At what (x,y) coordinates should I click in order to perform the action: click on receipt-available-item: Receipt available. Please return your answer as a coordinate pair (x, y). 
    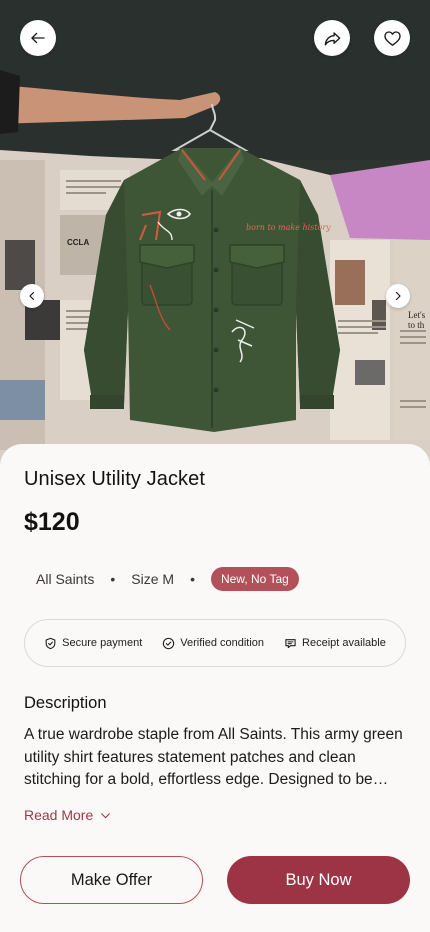
    Looking at the image, I should click on (335, 643).